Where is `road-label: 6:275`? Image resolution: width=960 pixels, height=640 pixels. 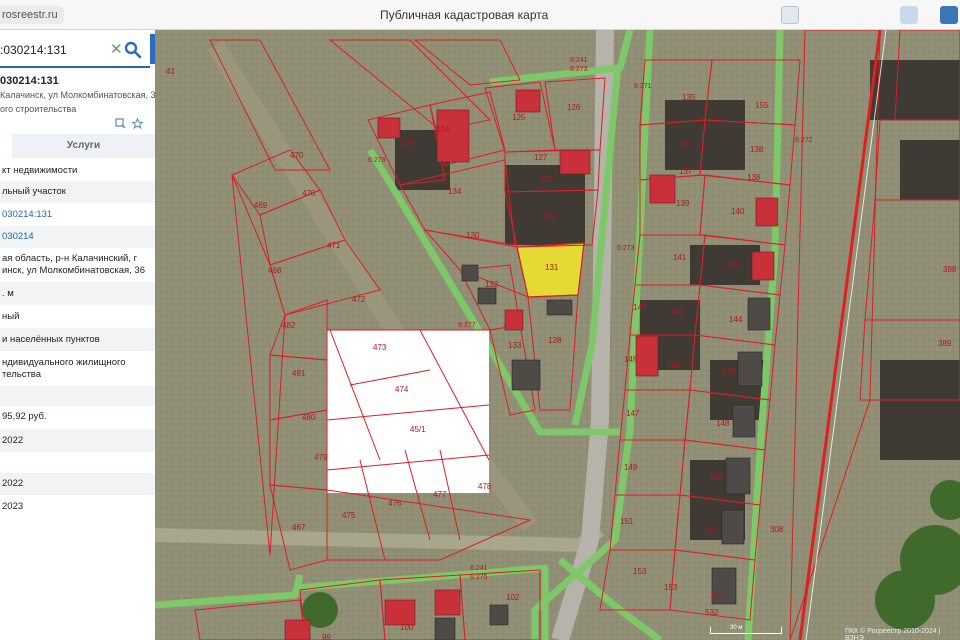
road-label: 6:275 is located at coordinates (479, 577).